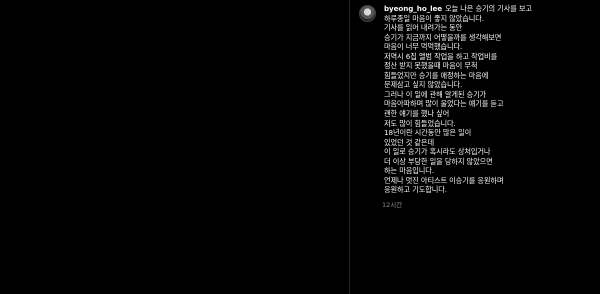 Image resolution: width=600 pixels, height=294 pixels. I want to click on caption-line: 마음이 너무 먹먹했습니다., so click(423, 47).